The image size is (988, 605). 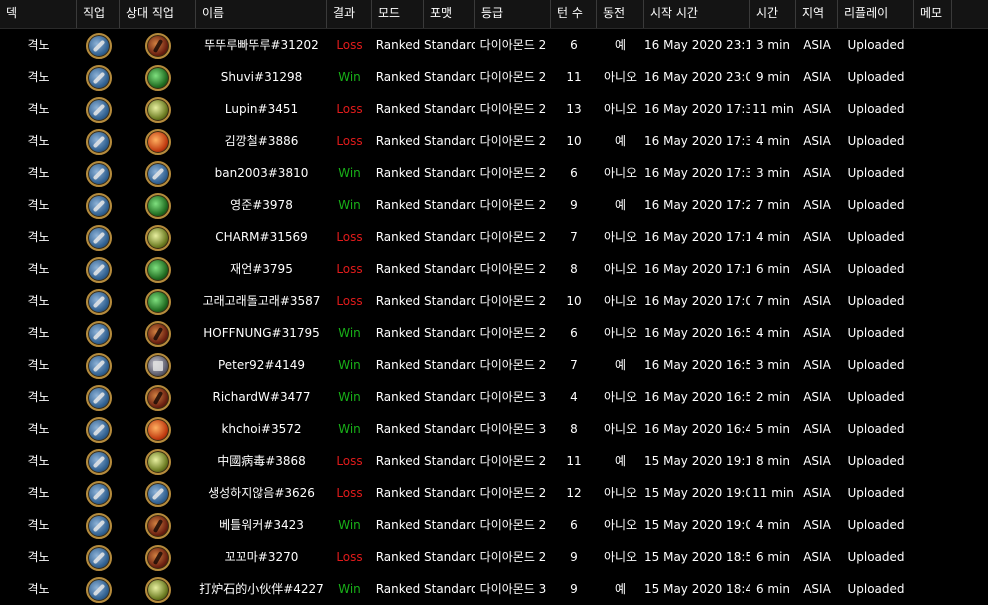 What do you see at coordinates (158, 237) in the screenshot?
I see `hunter-icon` at bounding box center [158, 237].